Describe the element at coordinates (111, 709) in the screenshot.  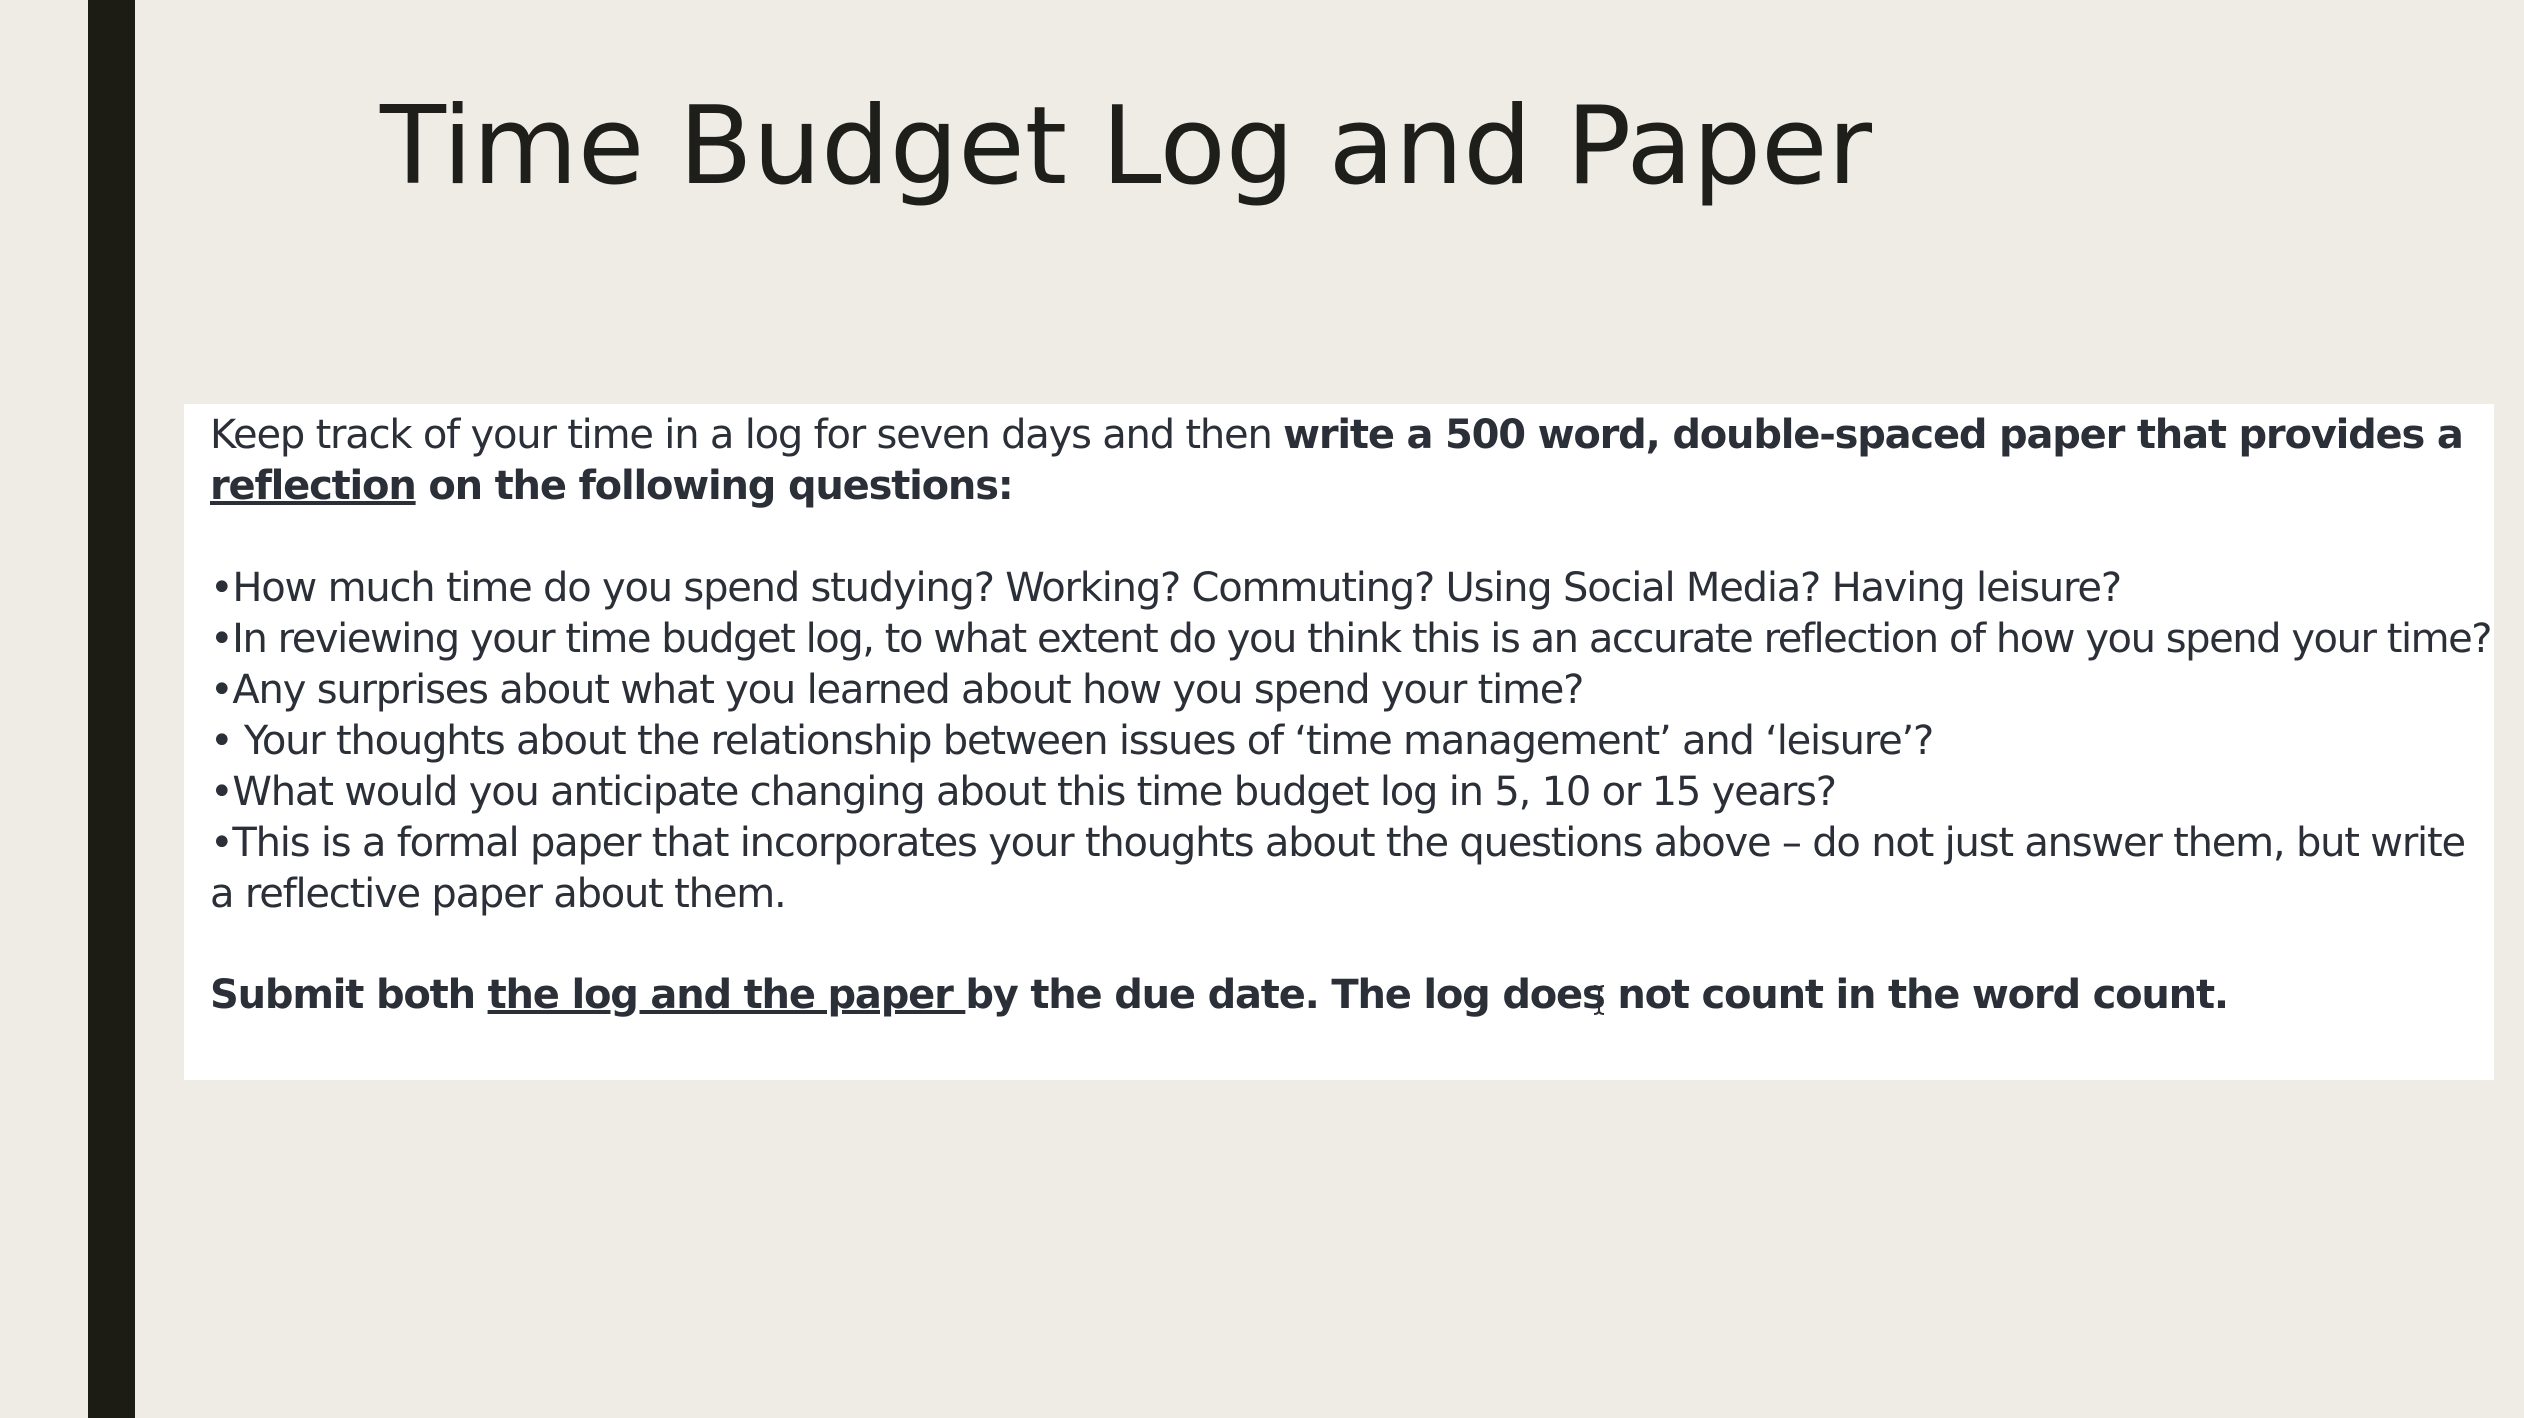
I see `side-accent-bar` at that location.